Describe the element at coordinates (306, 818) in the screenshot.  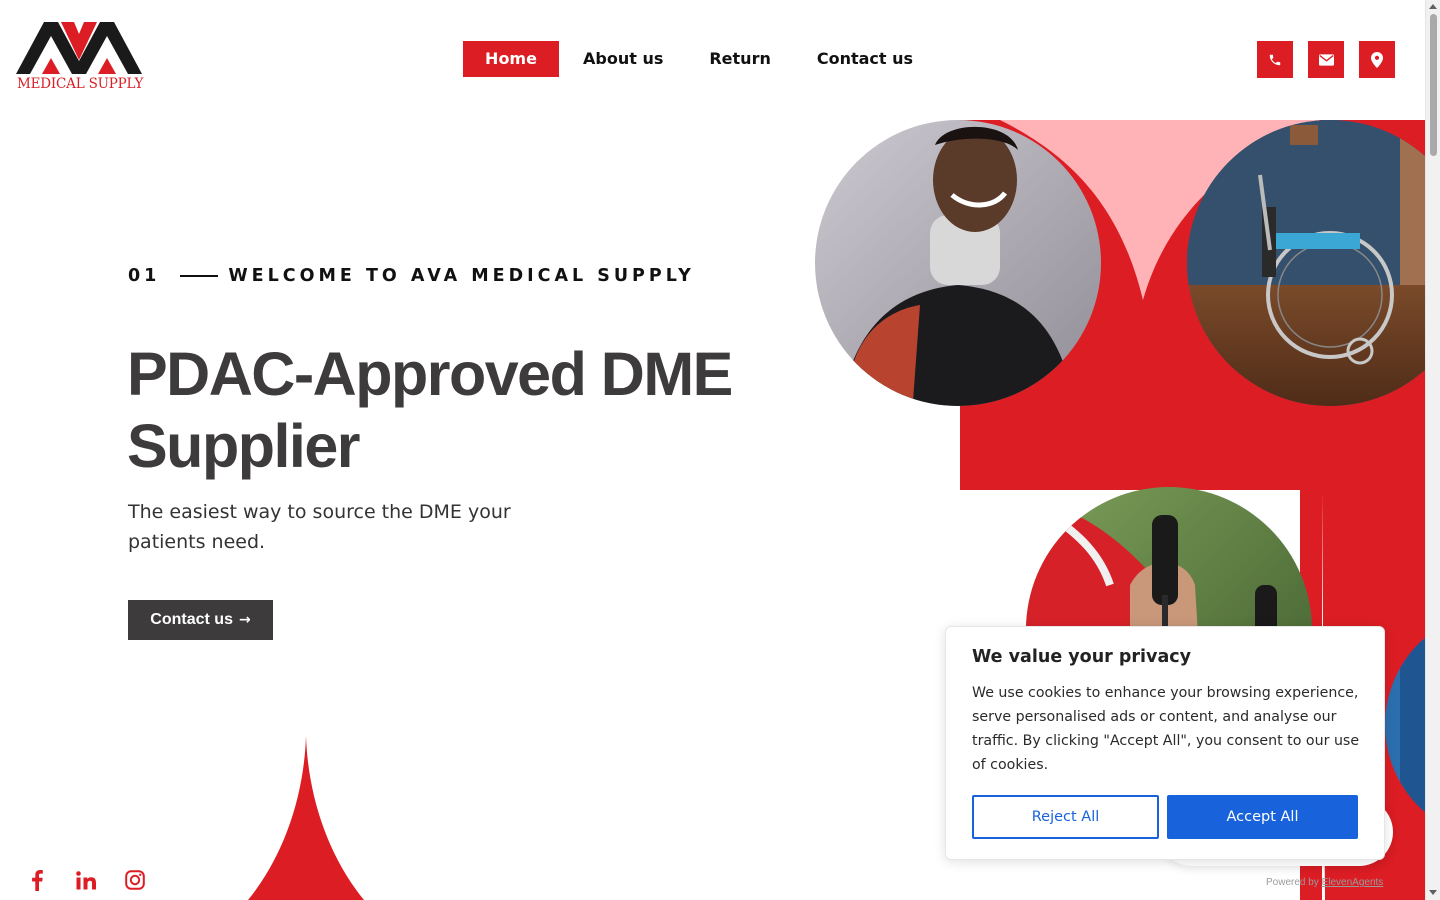
I see `red-spike-decoration` at that location.